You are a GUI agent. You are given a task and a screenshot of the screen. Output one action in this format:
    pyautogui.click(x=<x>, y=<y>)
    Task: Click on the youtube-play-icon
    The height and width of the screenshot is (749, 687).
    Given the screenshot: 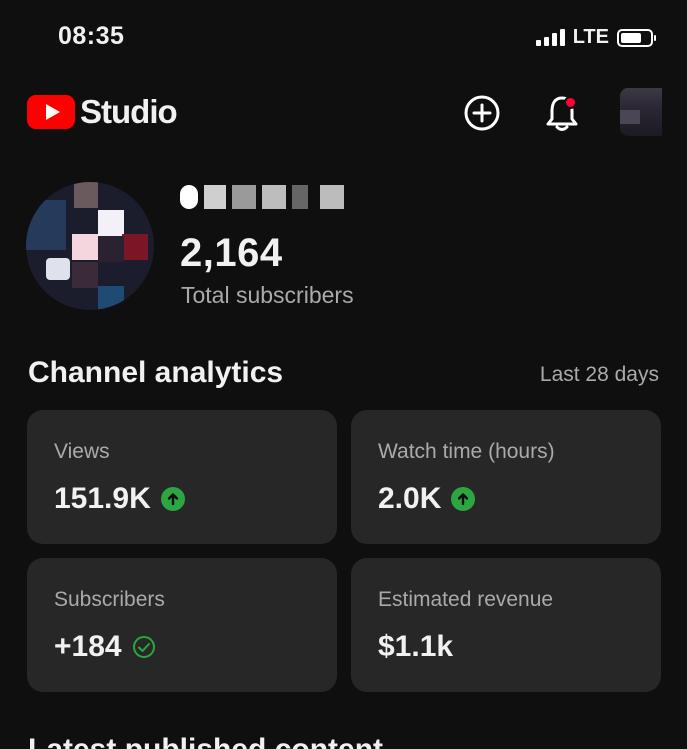 What is the action you would take?
    pyautogui.click(x=51, y=112)
    